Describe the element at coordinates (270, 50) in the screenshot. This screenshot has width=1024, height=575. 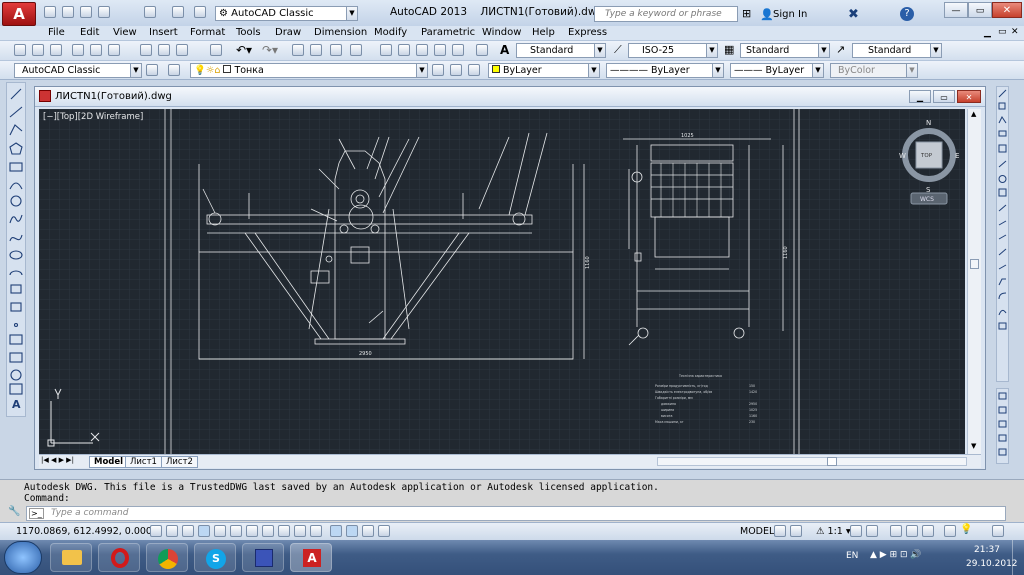
I see `redo-toolbar-icon: ↷▾` at that location.